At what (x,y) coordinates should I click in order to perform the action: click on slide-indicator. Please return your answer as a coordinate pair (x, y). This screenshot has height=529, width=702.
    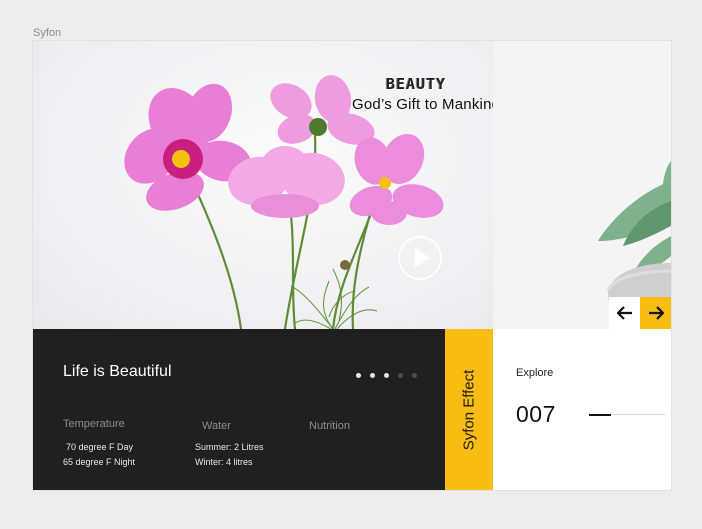
    Looking at the image, I should click on (386, 375).